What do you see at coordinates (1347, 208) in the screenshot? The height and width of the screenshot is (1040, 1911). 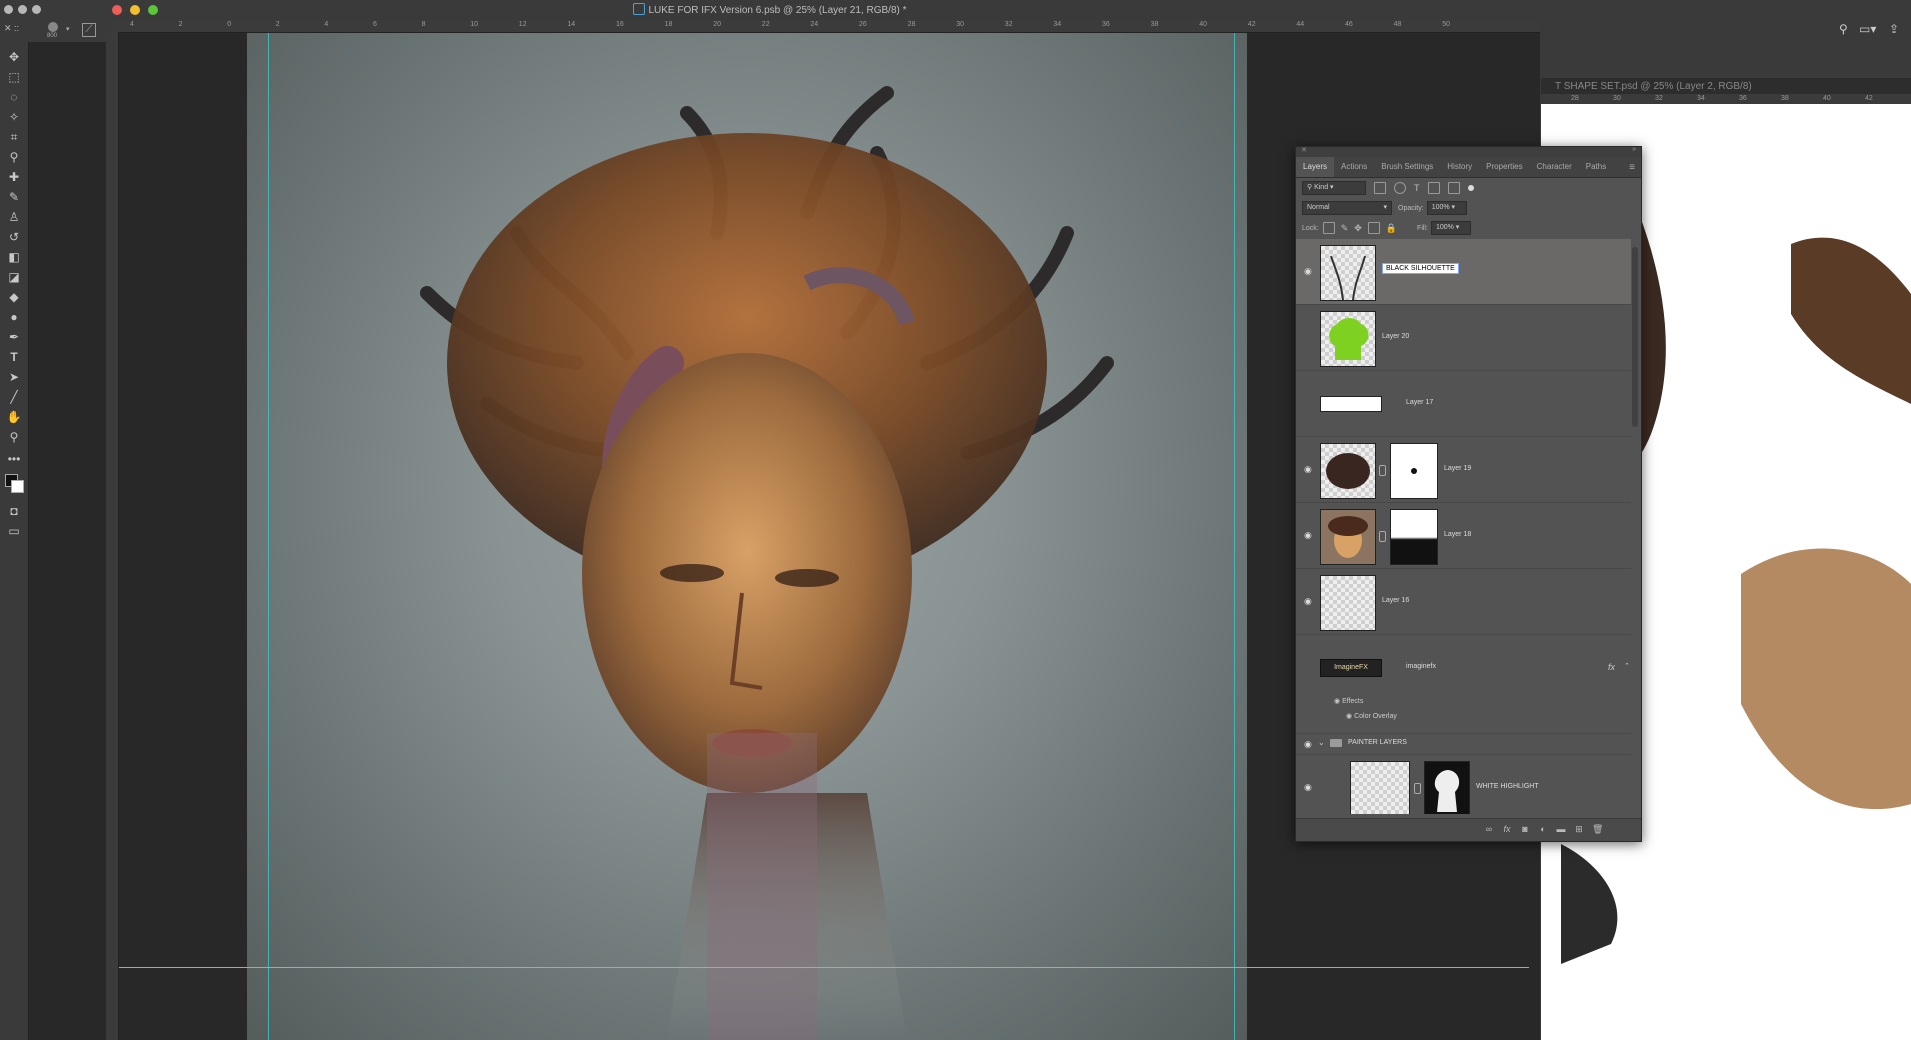 I see `blend-mode-select: Normal ▾` at bounding box center [1347, 208].